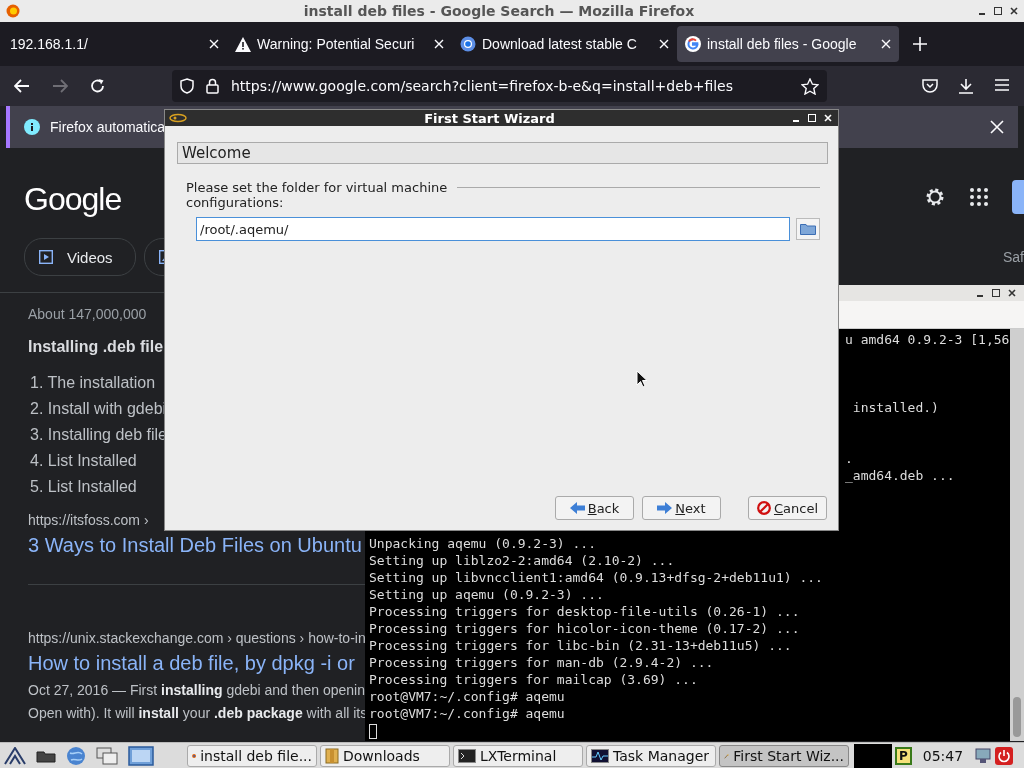 This screenshot has width=1024, height=768. I want to click on pocket-icon, so click(930, 85).